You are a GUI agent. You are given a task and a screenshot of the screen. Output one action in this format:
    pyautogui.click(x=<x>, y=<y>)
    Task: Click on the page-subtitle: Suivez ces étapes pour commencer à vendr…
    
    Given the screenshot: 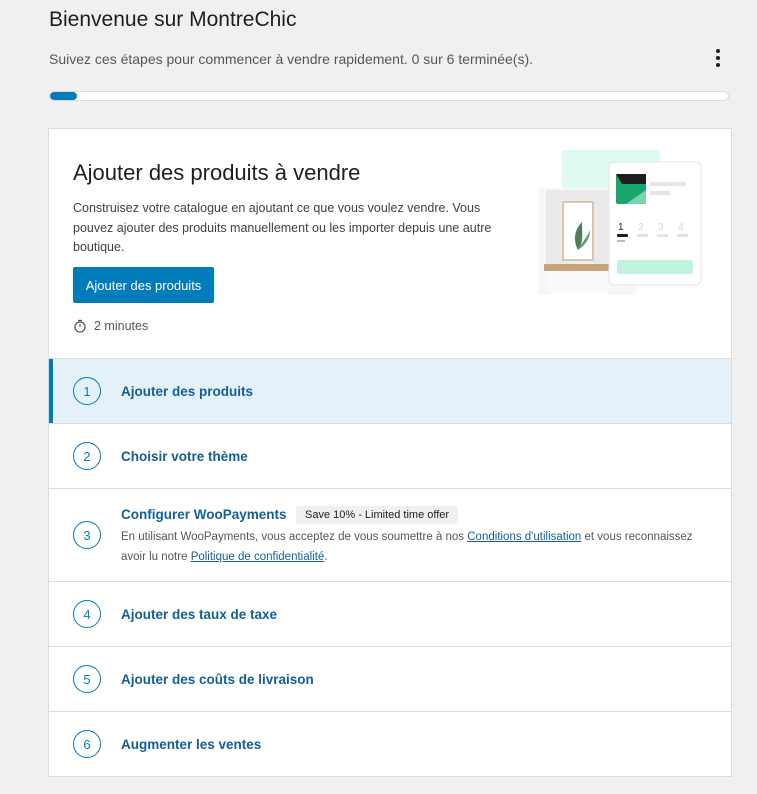 What is the action you would take?
    pyautogui.click(x=291, y=59)
    